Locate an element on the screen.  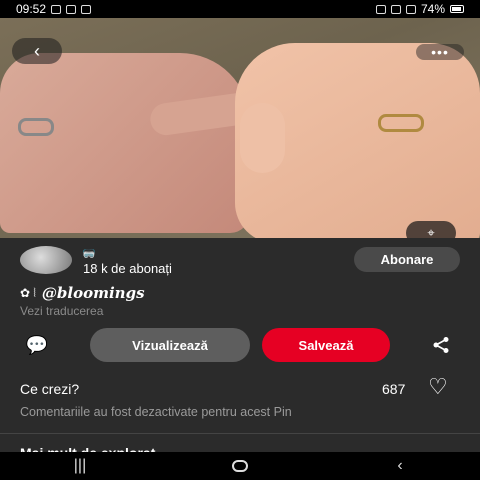
follower-count: 18 k de abonați is located at coordinates (127, 268).